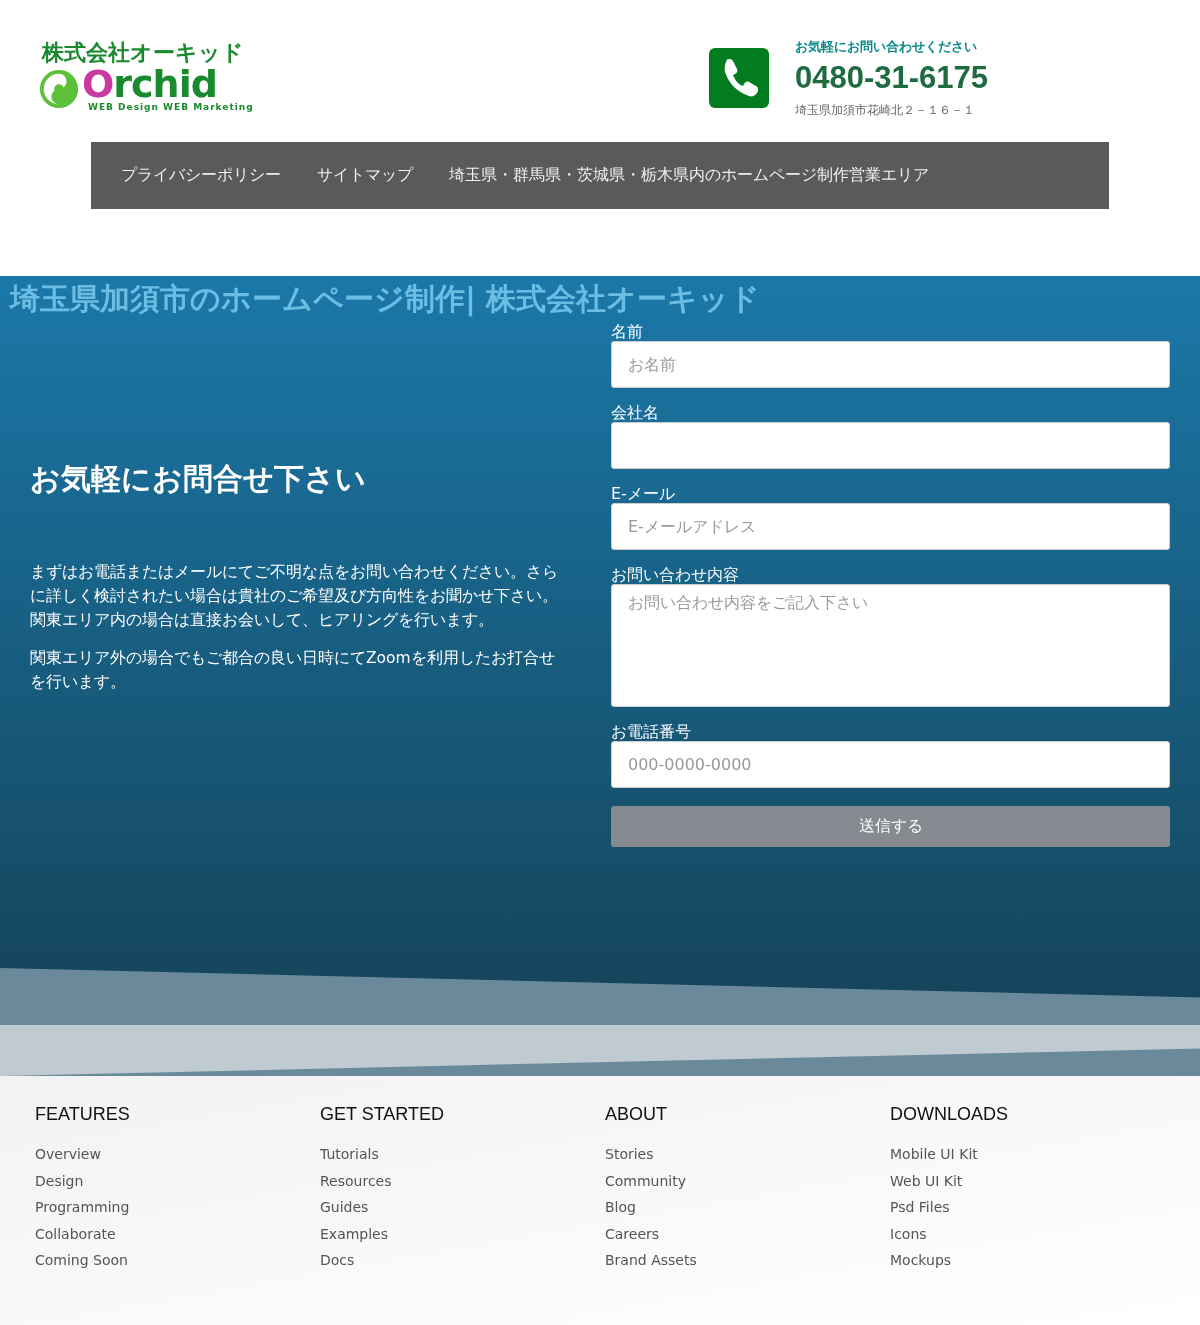 The height and width of the screenshot is (1325, 1200). Describe the element at coordinates (890, 445) in the screenshot. I see `input-field` at that location.